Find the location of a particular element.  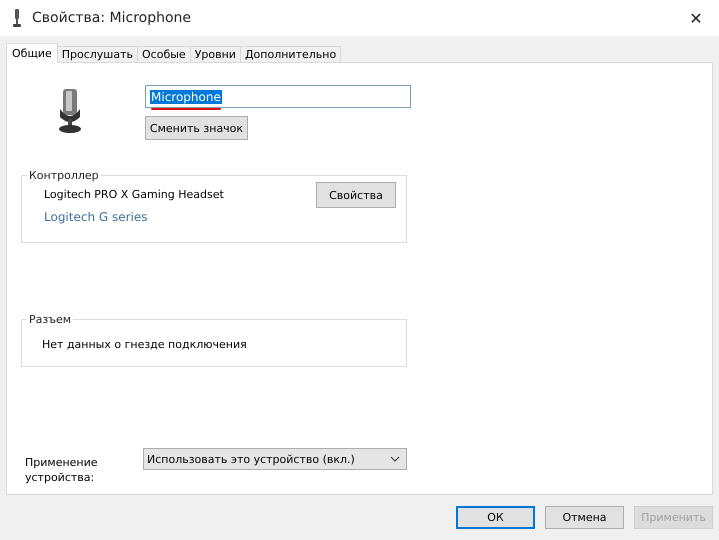

chevron-icon is located at coordinates (395, 459).